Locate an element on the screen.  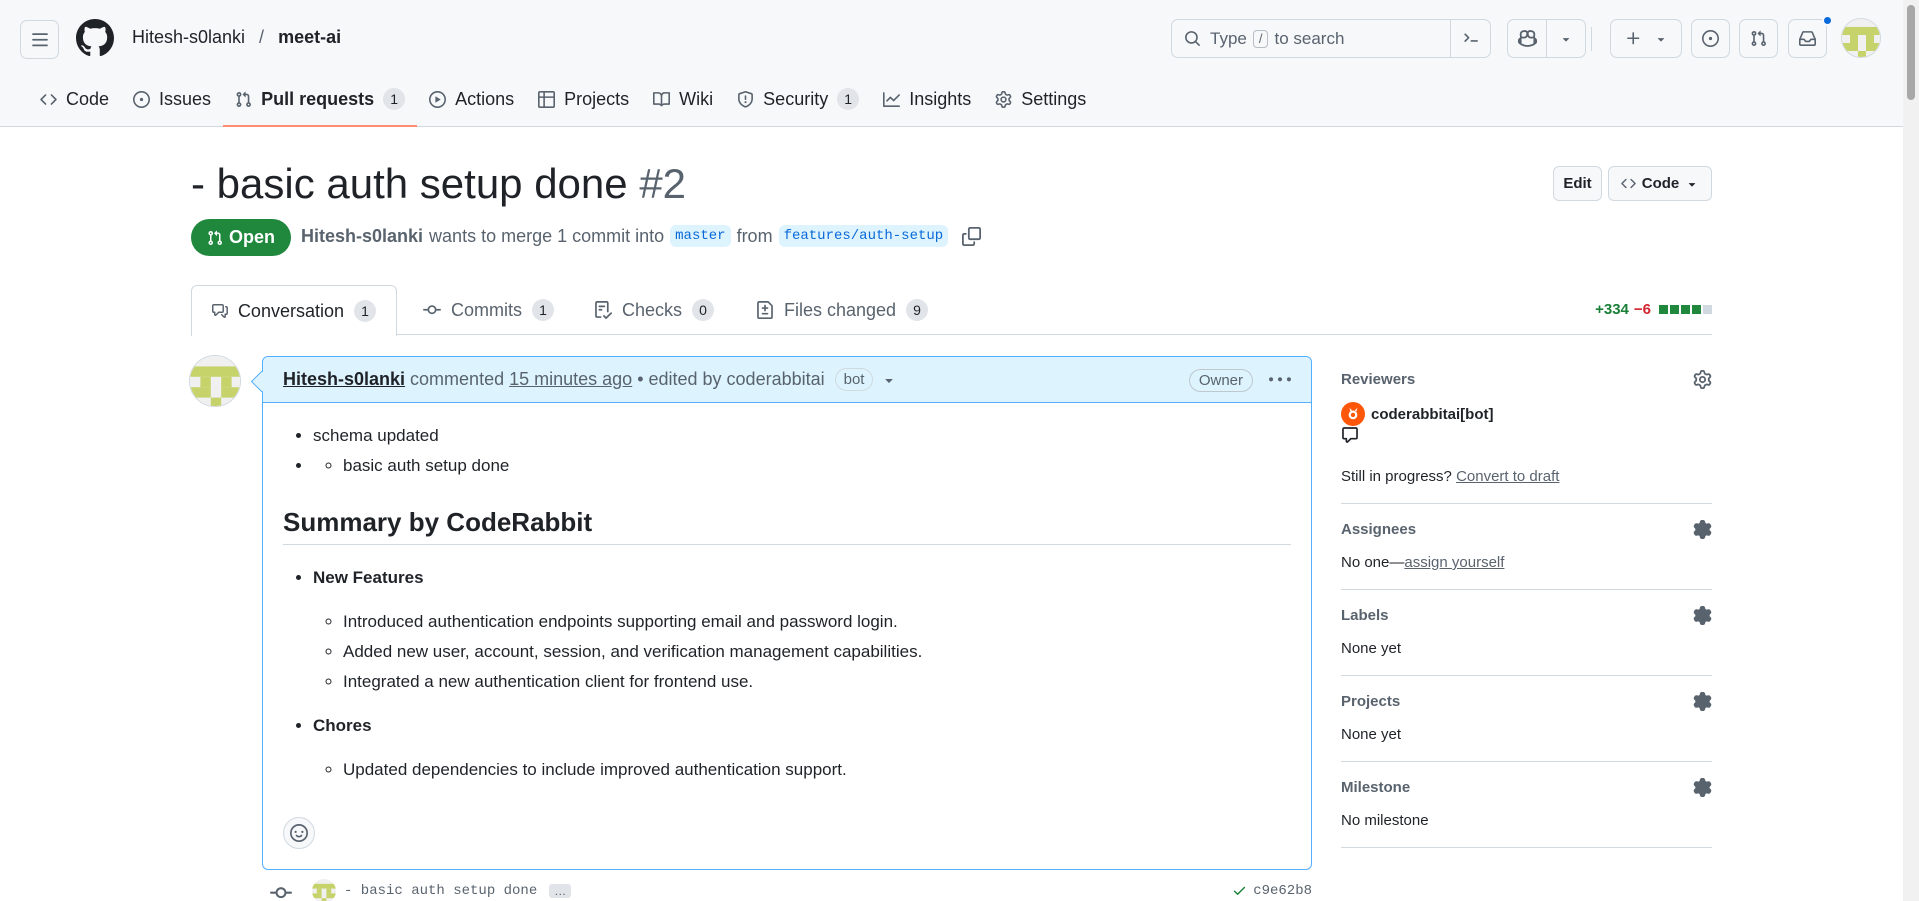
git-pull-request-icon is located at coordinates (244, 99).